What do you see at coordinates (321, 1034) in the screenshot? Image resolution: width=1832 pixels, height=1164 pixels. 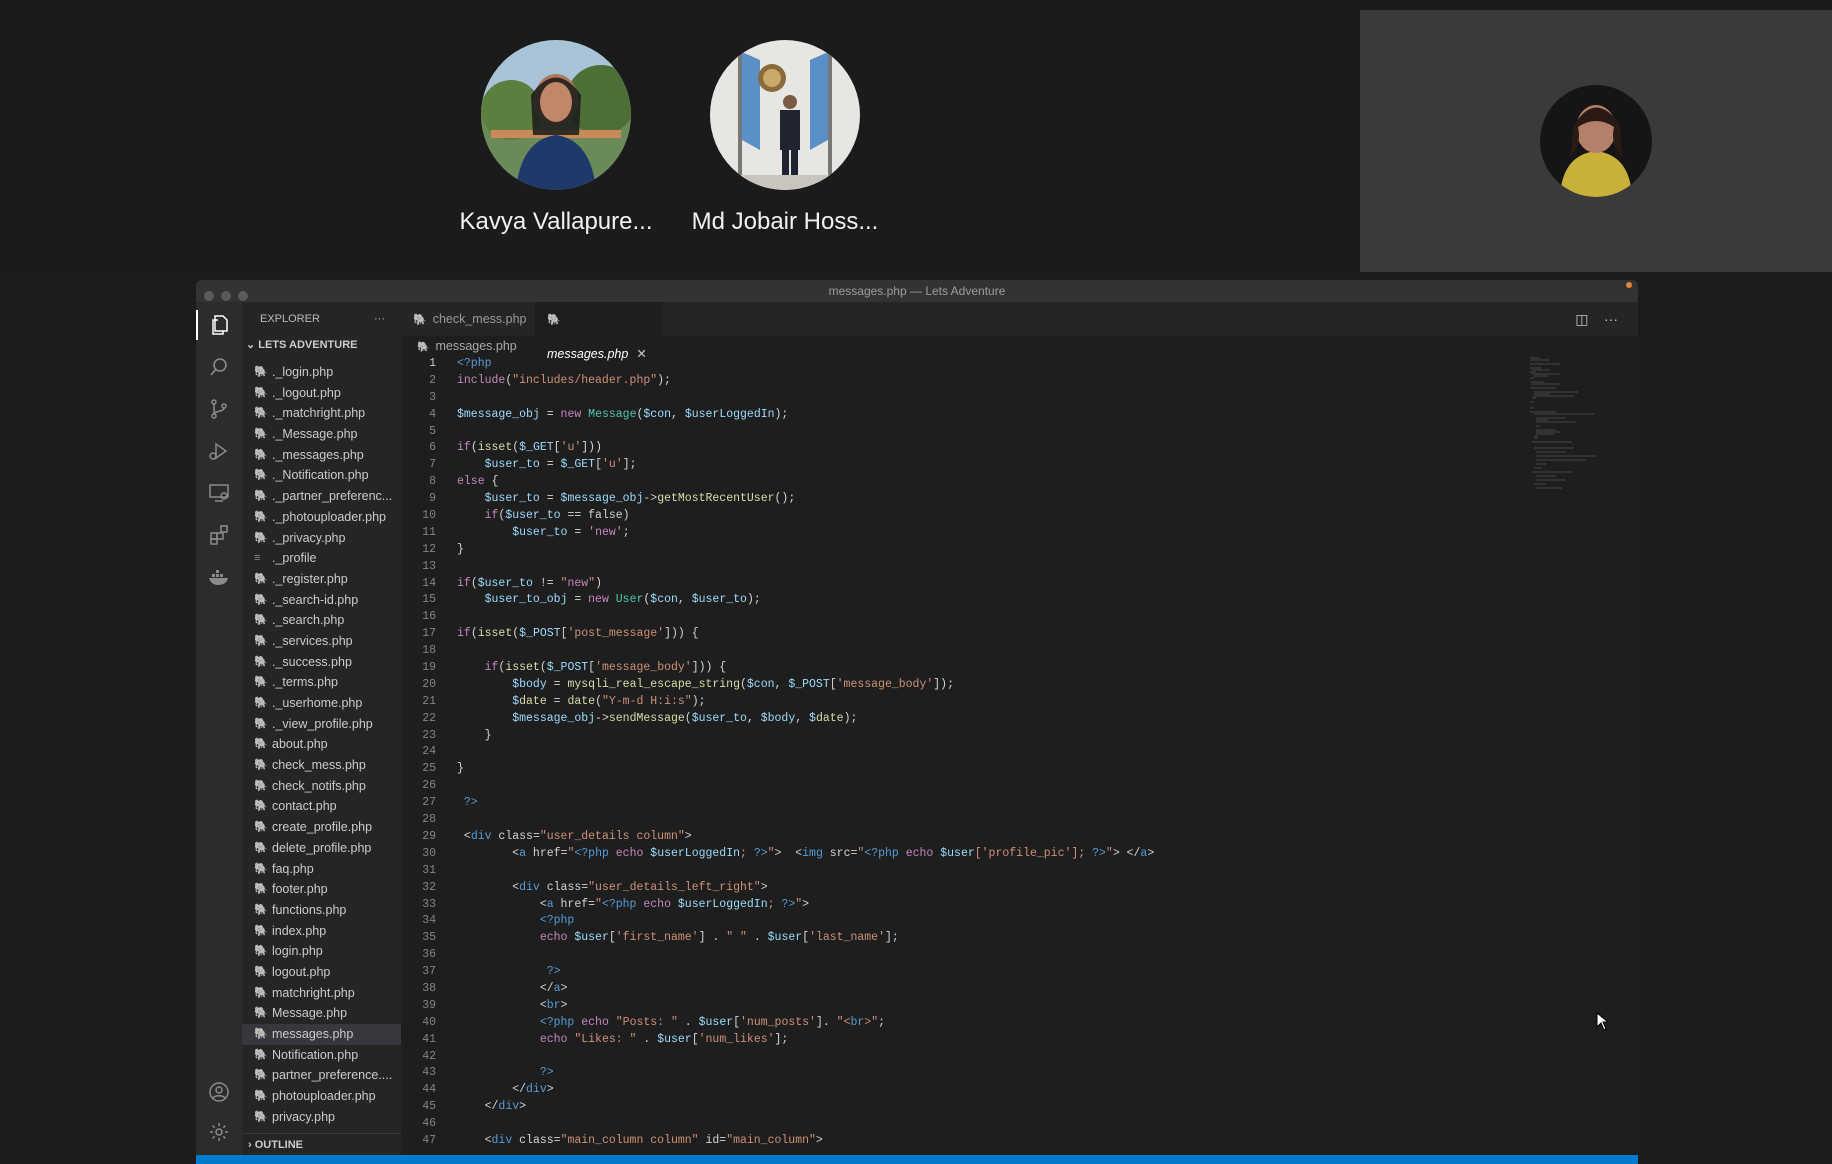 I see `file-item: 🐘 messages.php` at bounding box center [321, 1034].